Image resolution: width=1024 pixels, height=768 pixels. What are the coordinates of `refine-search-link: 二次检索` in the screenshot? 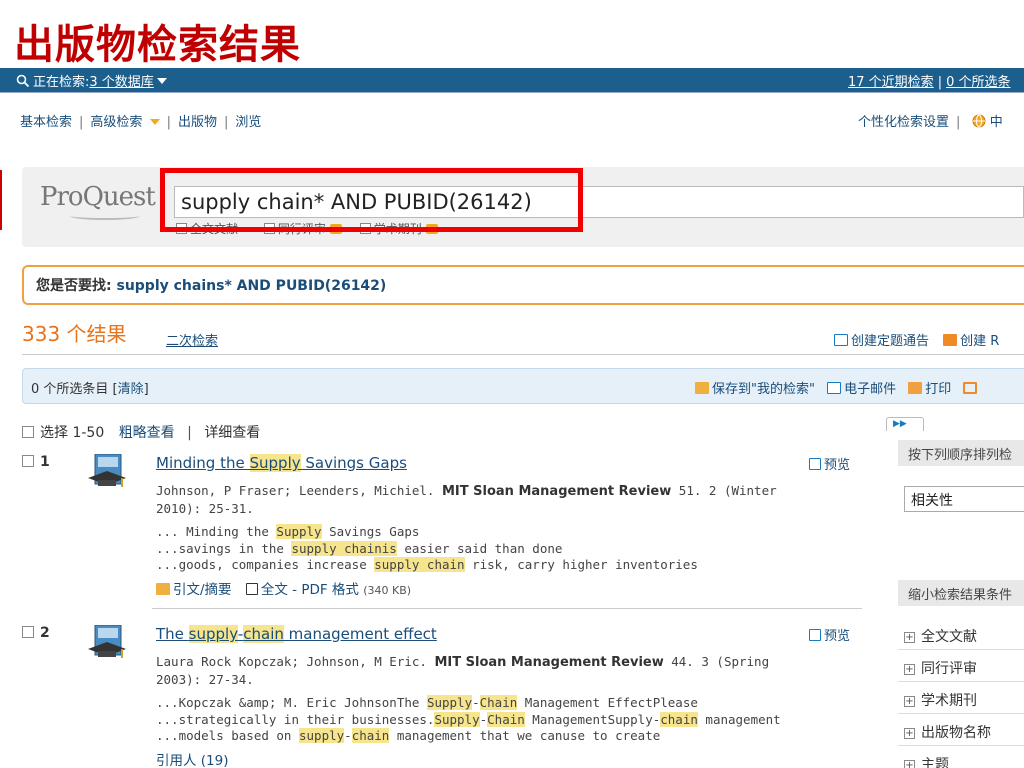 It's located at (192, 339).